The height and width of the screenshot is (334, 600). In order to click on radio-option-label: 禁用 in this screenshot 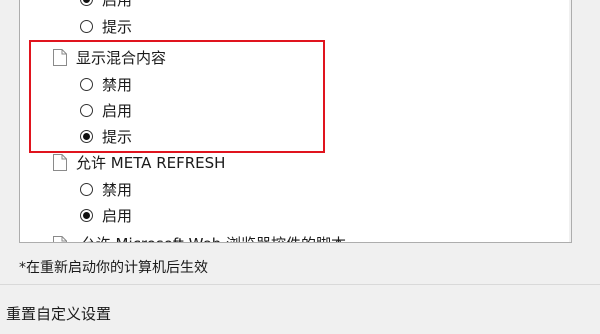, I will do `click(117, 189)`.